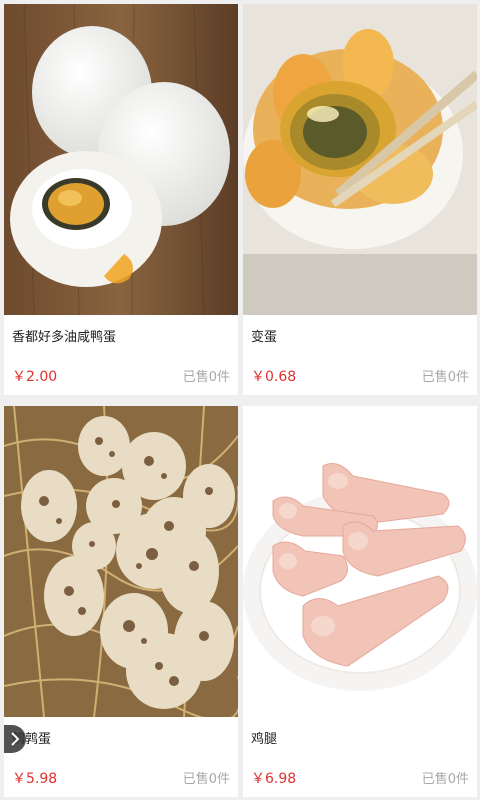  I want to click on product-price: ￥6.98, so click(274, 779).